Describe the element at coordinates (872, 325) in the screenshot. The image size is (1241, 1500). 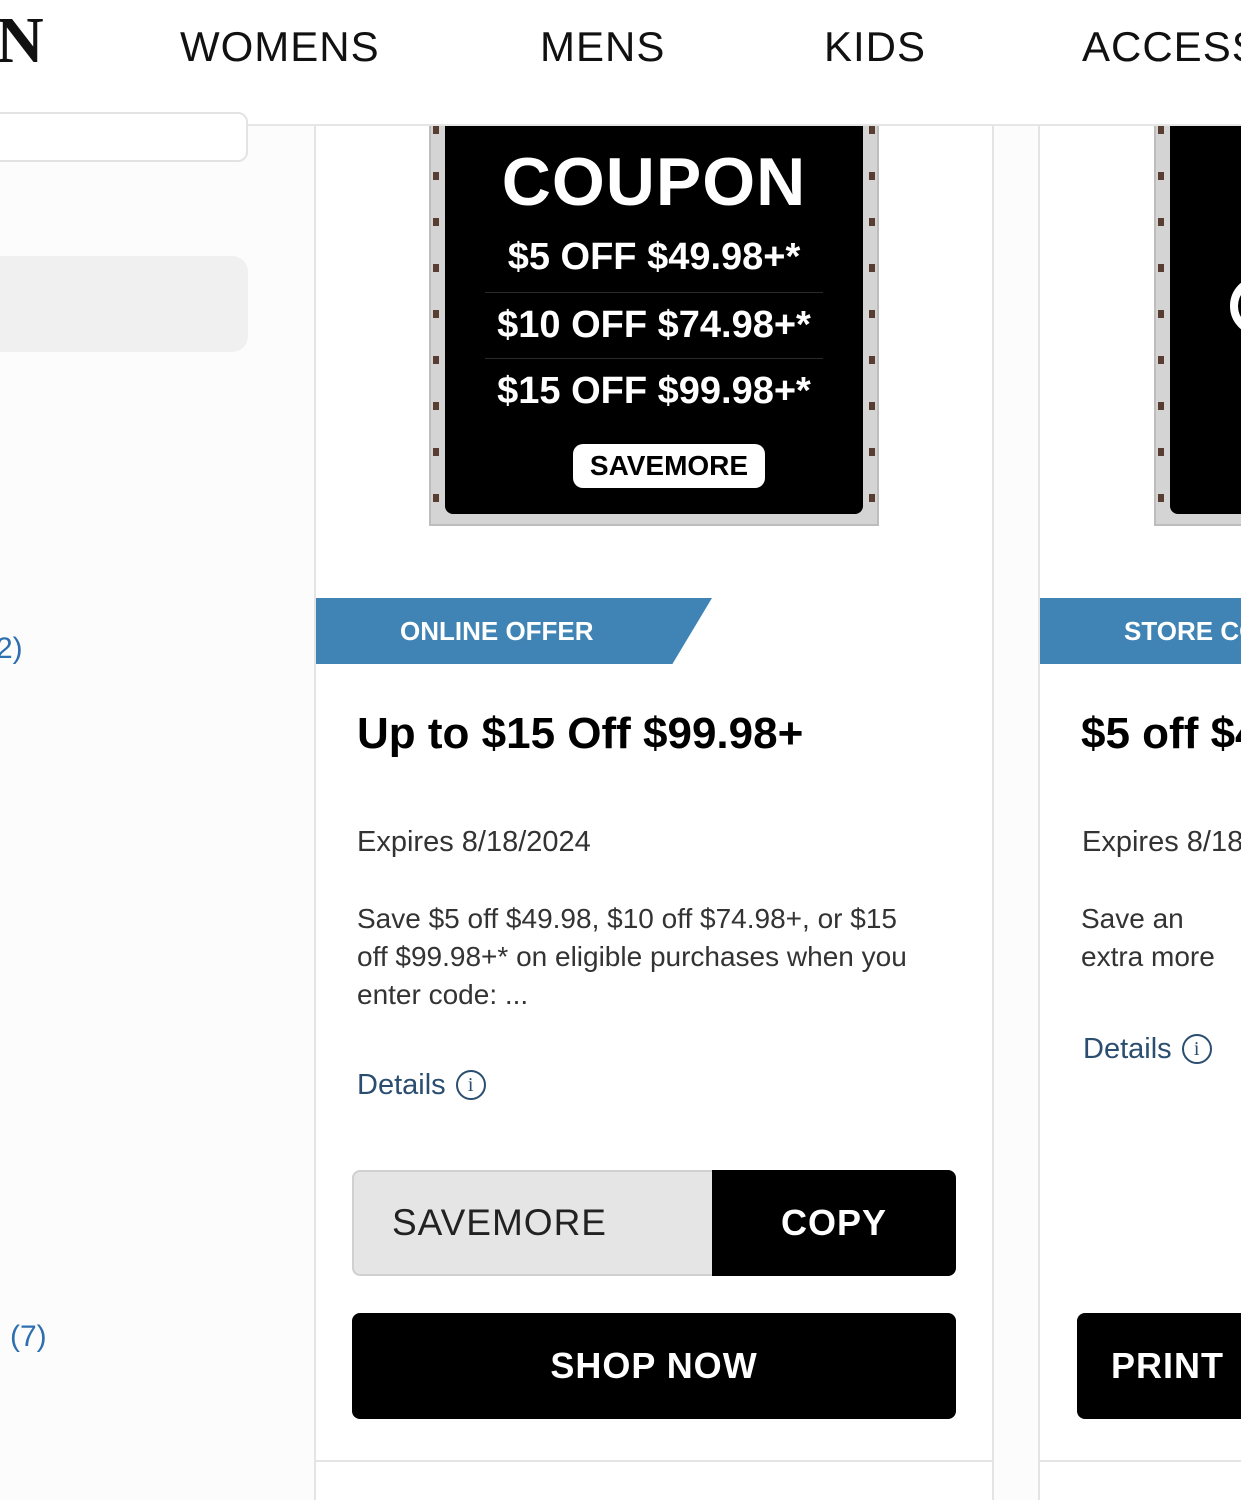
I see `perforation-right` at that location.